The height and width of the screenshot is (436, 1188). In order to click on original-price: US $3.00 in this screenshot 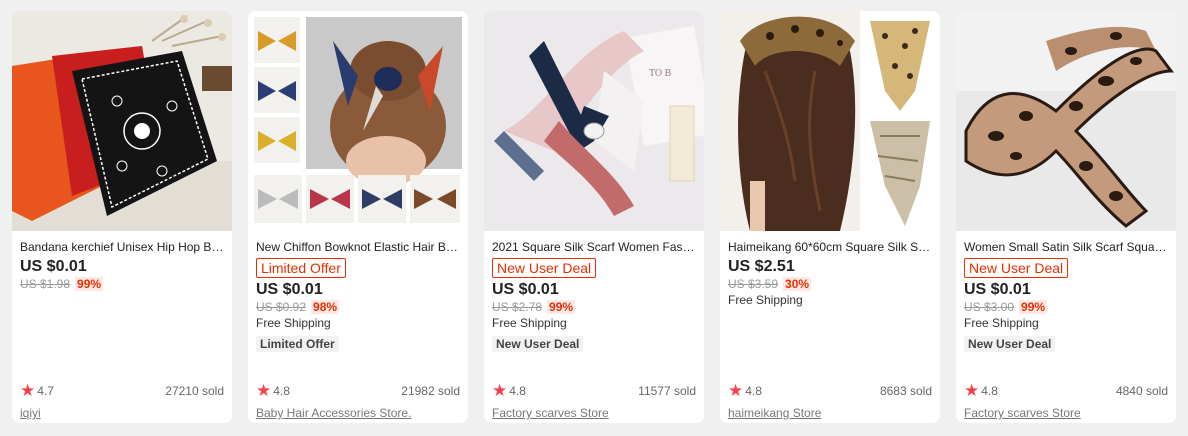, I will do `click(989, 307)`.